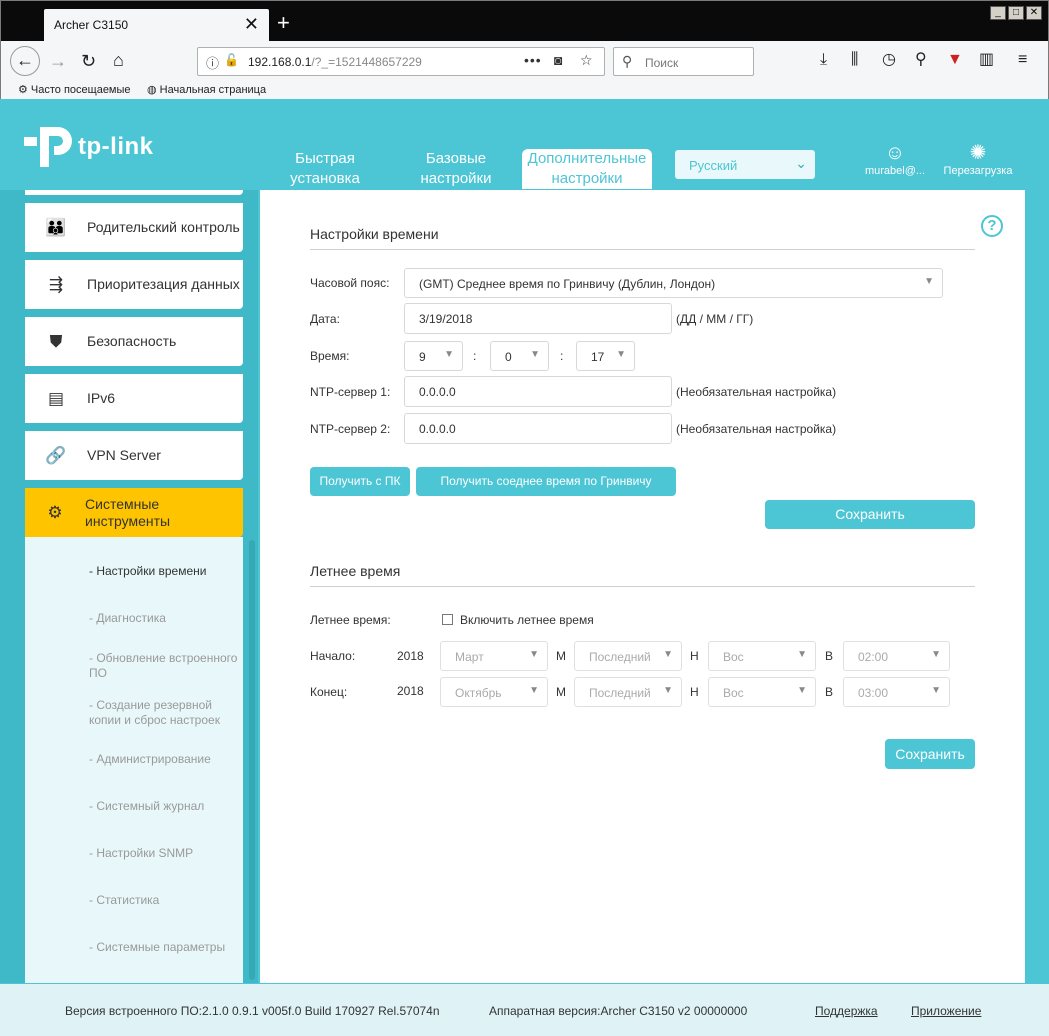  I want to click on submenu-item-firmware-upgrade: - Обновление встроенного ПО, so click(166, 666).